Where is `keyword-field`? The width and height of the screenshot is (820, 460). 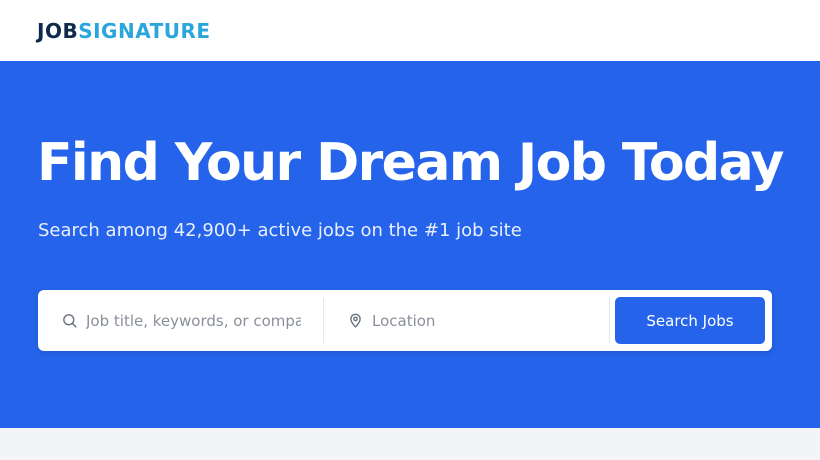 keyword-field is located at coordinates (180, 320).